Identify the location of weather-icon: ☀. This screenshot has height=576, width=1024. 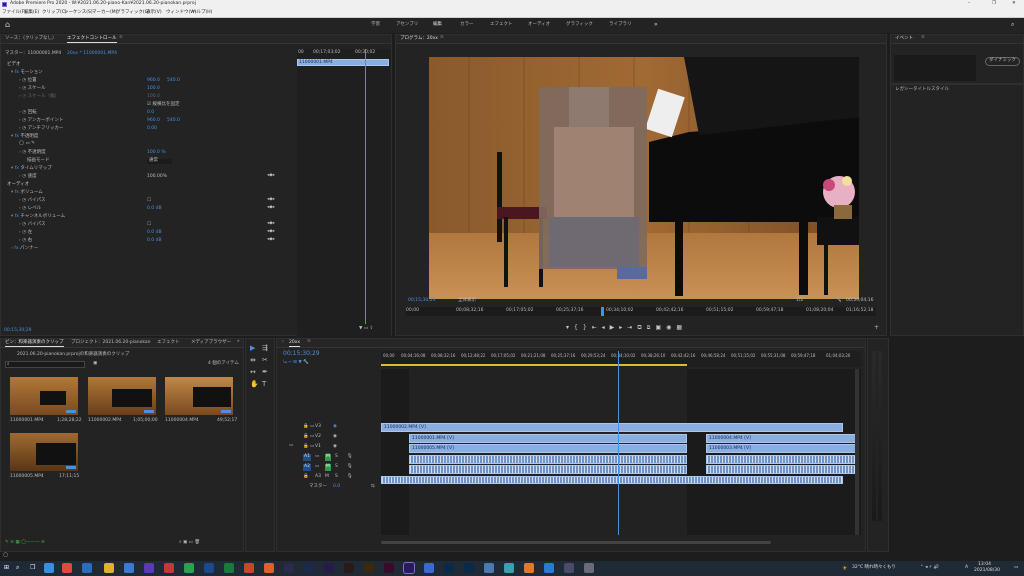
(844, 569).